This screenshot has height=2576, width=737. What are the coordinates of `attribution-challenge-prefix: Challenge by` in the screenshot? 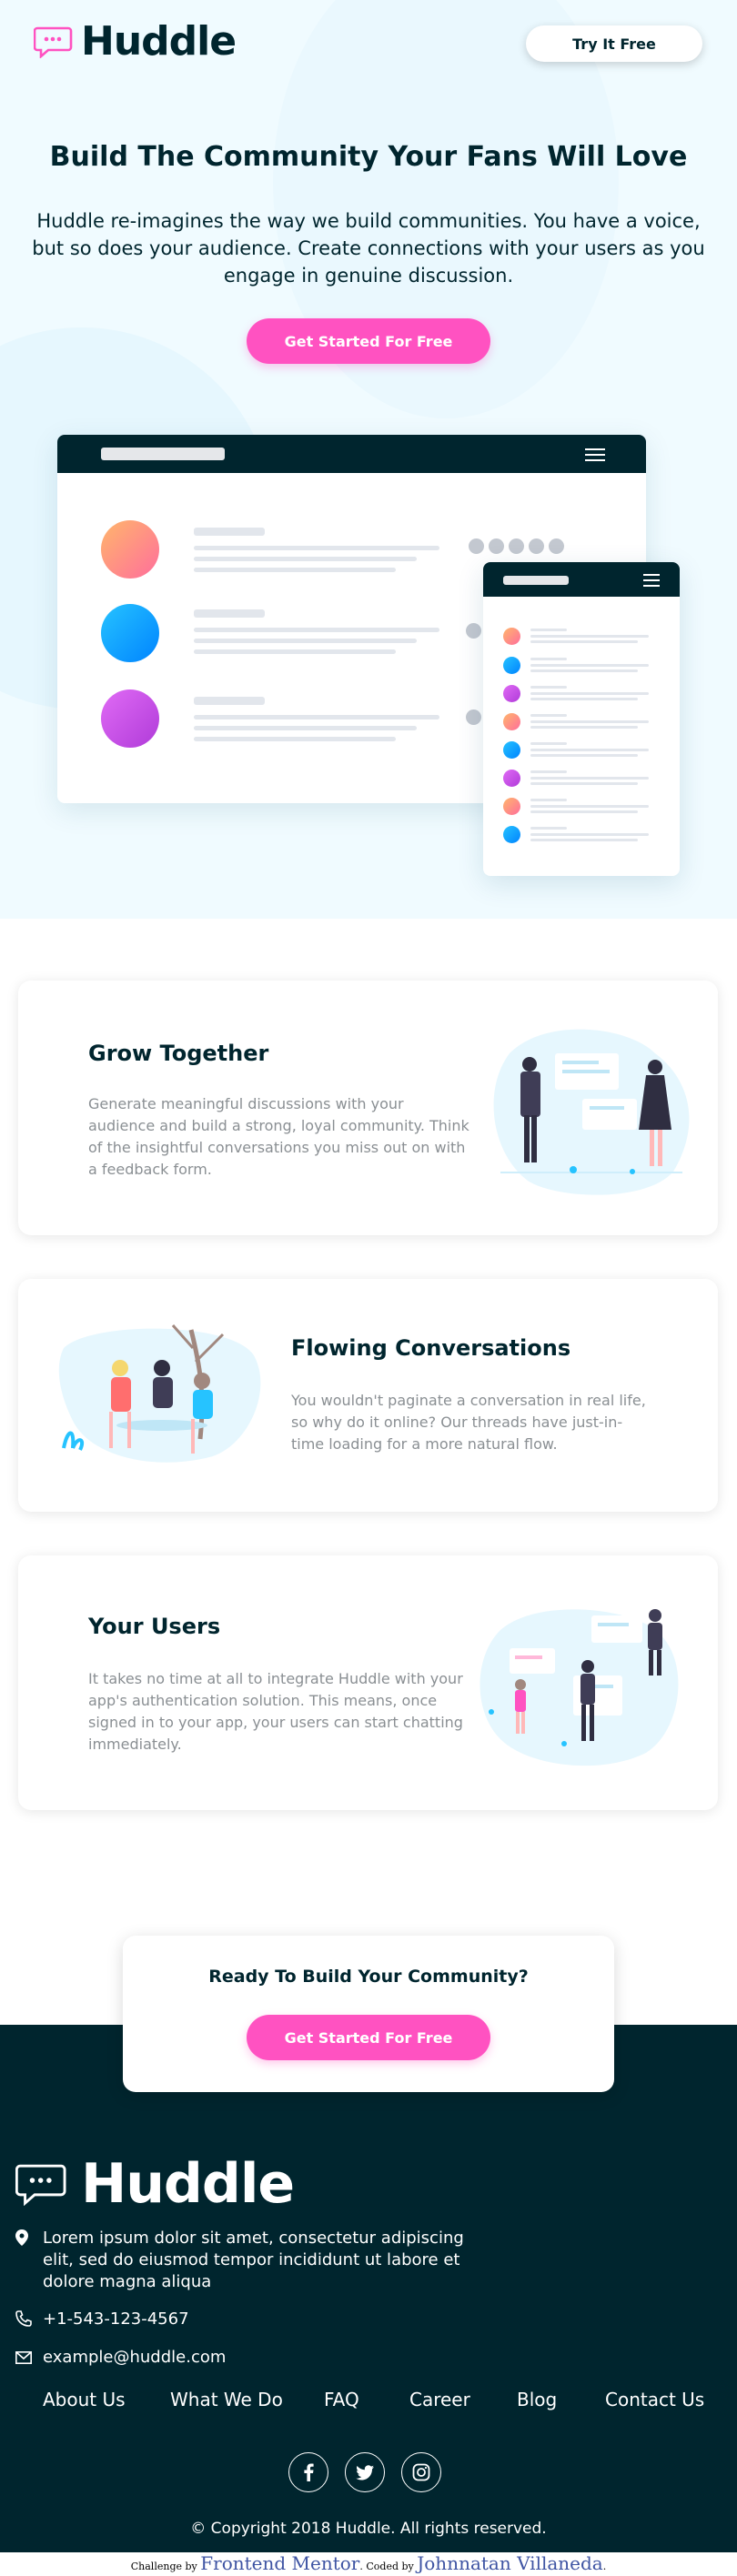 It's located at (164, 2566).